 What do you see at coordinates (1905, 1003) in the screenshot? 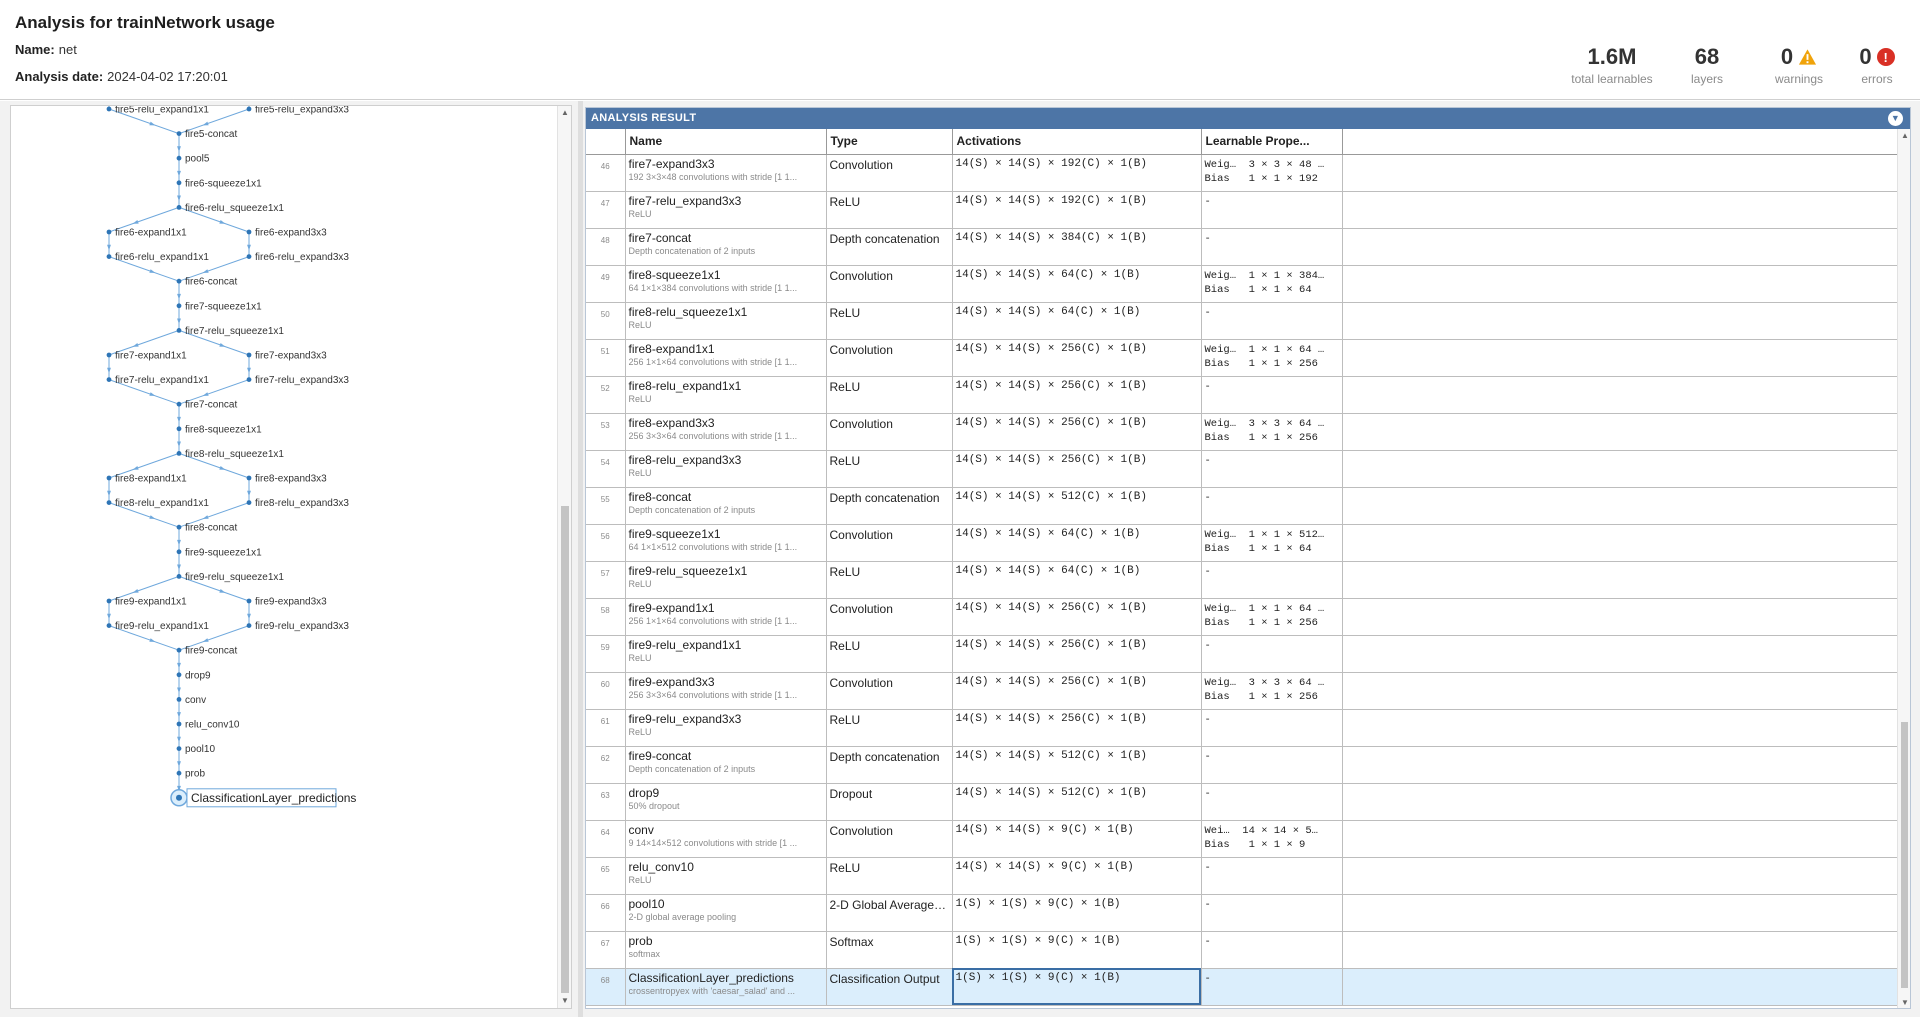
I see `table-scroll-down-icon: ▼` at bounding box center [1905, 1003].